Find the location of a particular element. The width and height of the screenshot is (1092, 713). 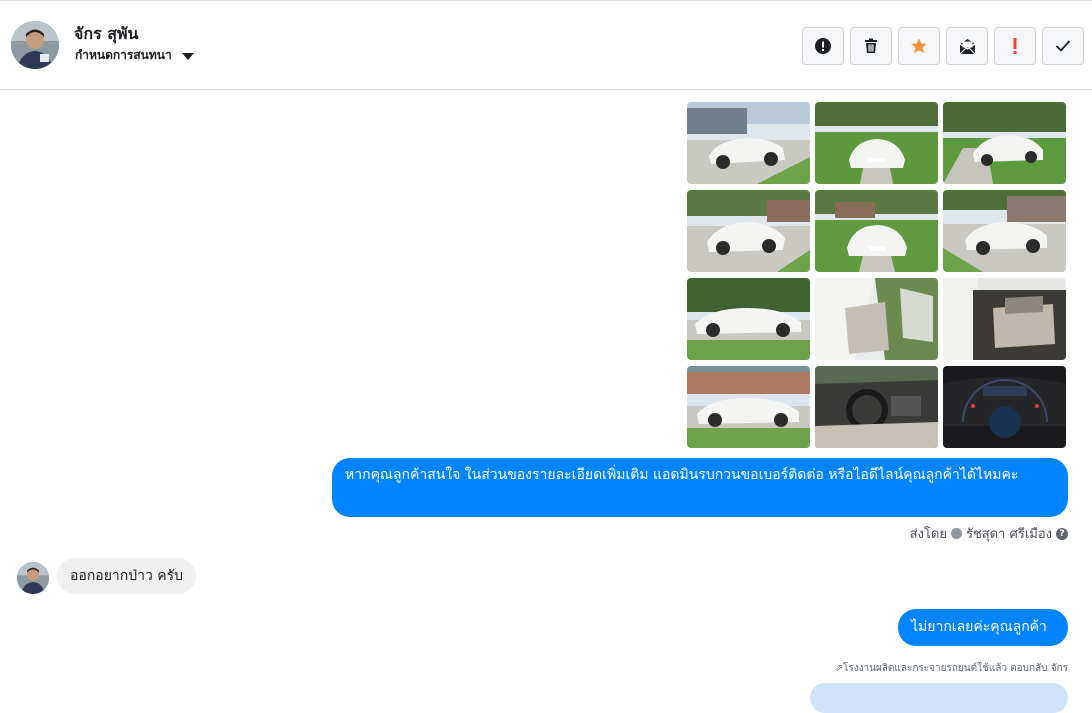

assign-conversation-dropdown: กำหนดการสนทนา is located at coordinates (134, 55).